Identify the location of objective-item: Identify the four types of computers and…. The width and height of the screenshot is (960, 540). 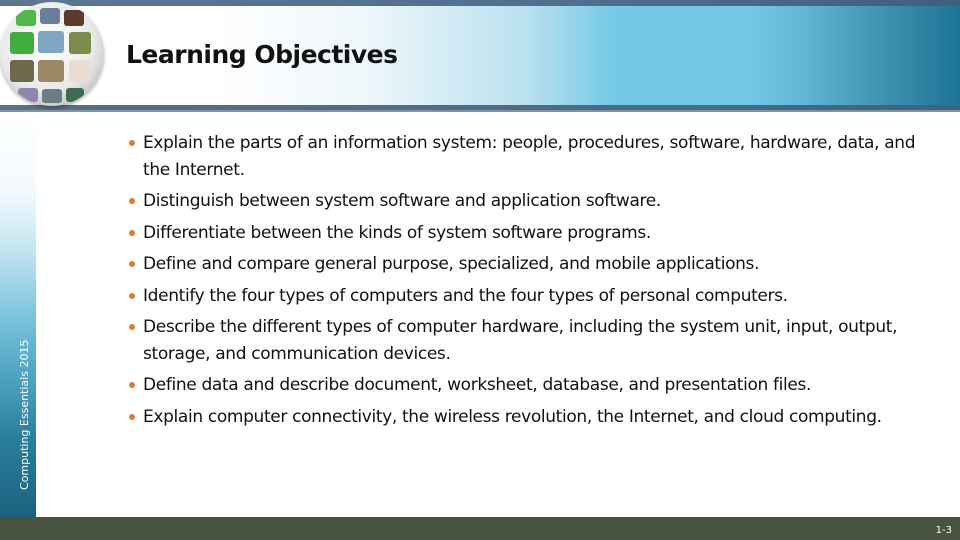
(526, 296).